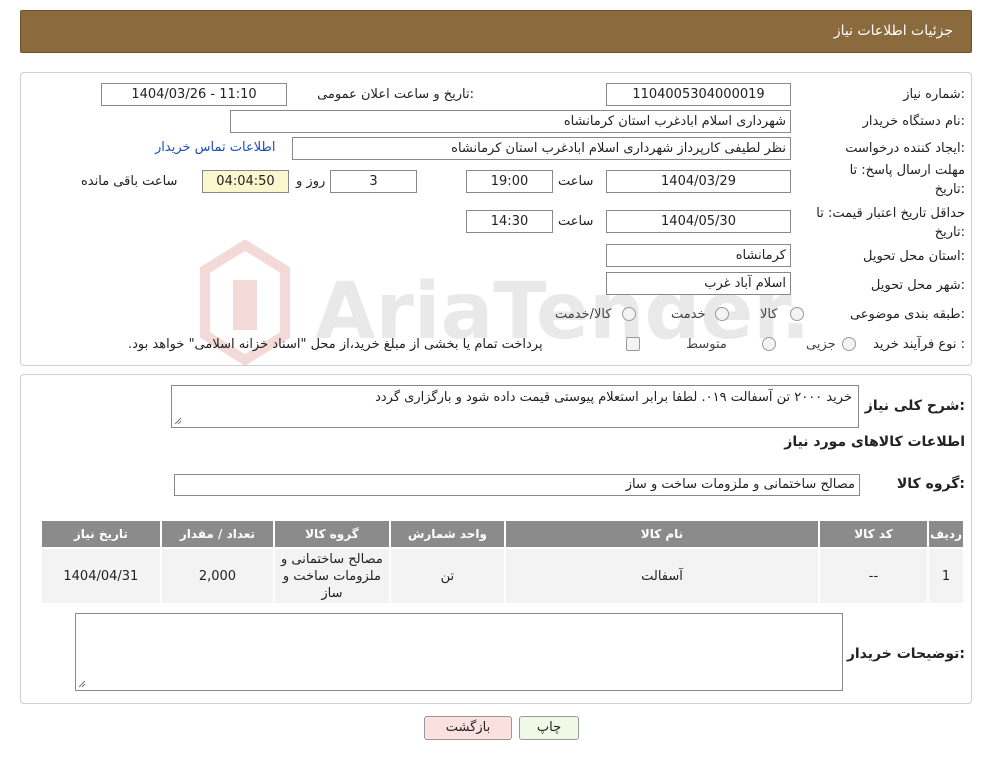  Describe the element at coordinates (245, 181) in the screenshot. I see `time-remaining-field: 04:04:50` at that location.